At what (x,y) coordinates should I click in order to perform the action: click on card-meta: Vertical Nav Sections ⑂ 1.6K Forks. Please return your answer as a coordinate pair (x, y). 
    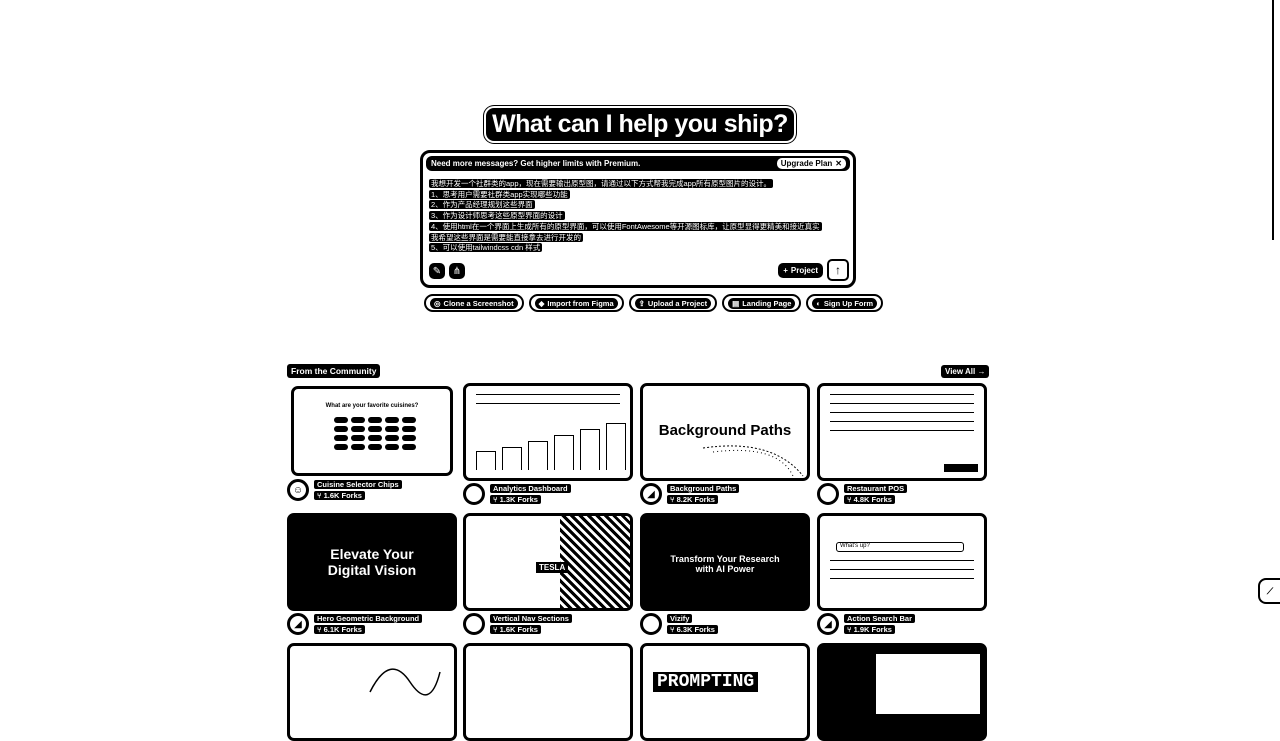
    Looking at the image, I should click on (548, 626).